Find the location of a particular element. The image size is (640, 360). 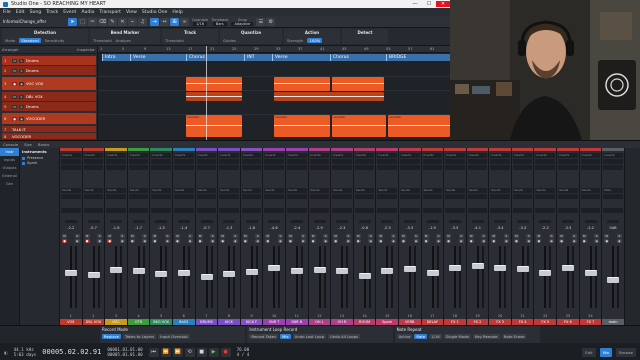

track-name: Drums is located at coordinates (32, 106).